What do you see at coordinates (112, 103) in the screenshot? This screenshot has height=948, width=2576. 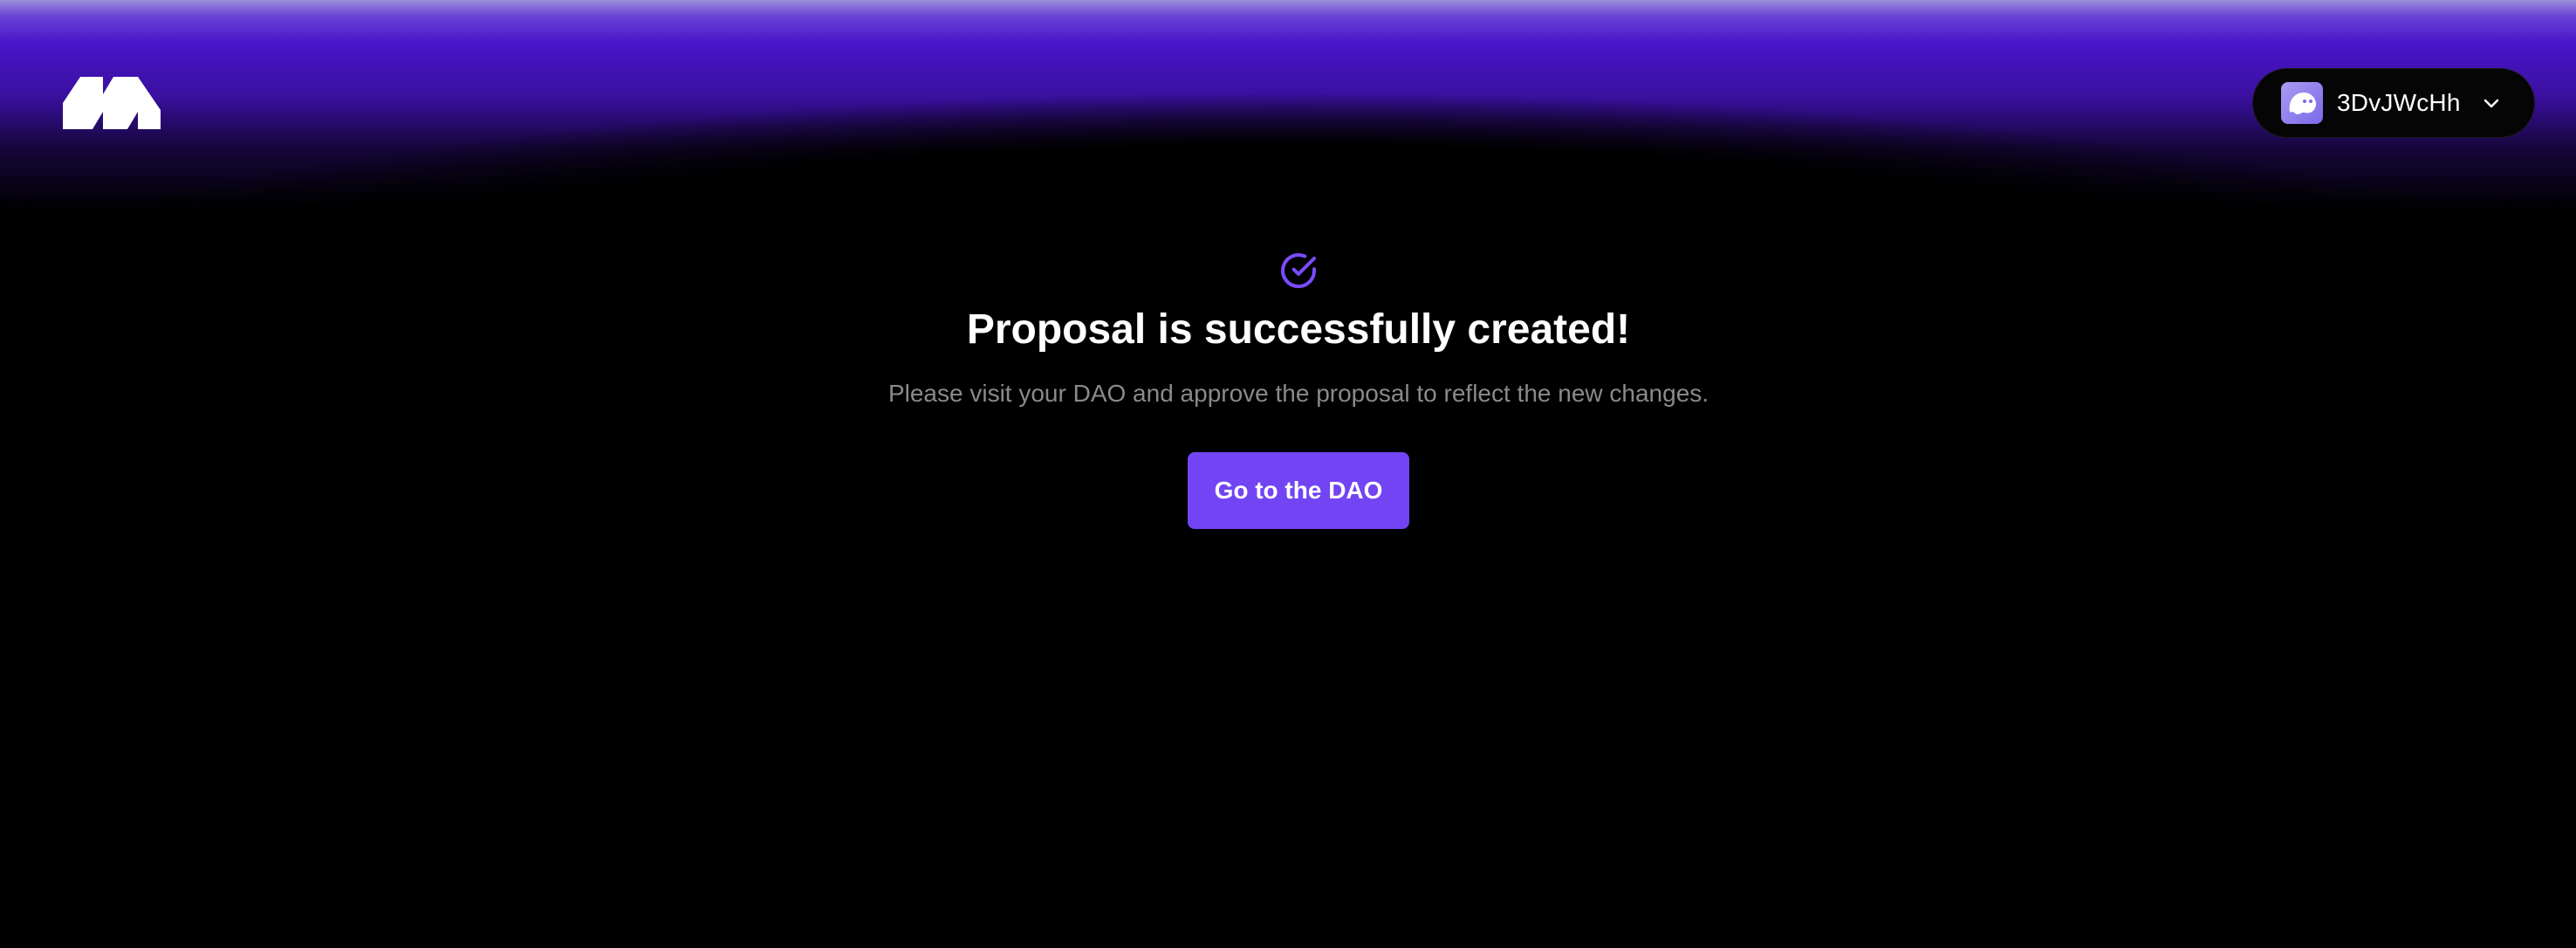 I see `brand-logo-icon` at bounding box center [112, 103].